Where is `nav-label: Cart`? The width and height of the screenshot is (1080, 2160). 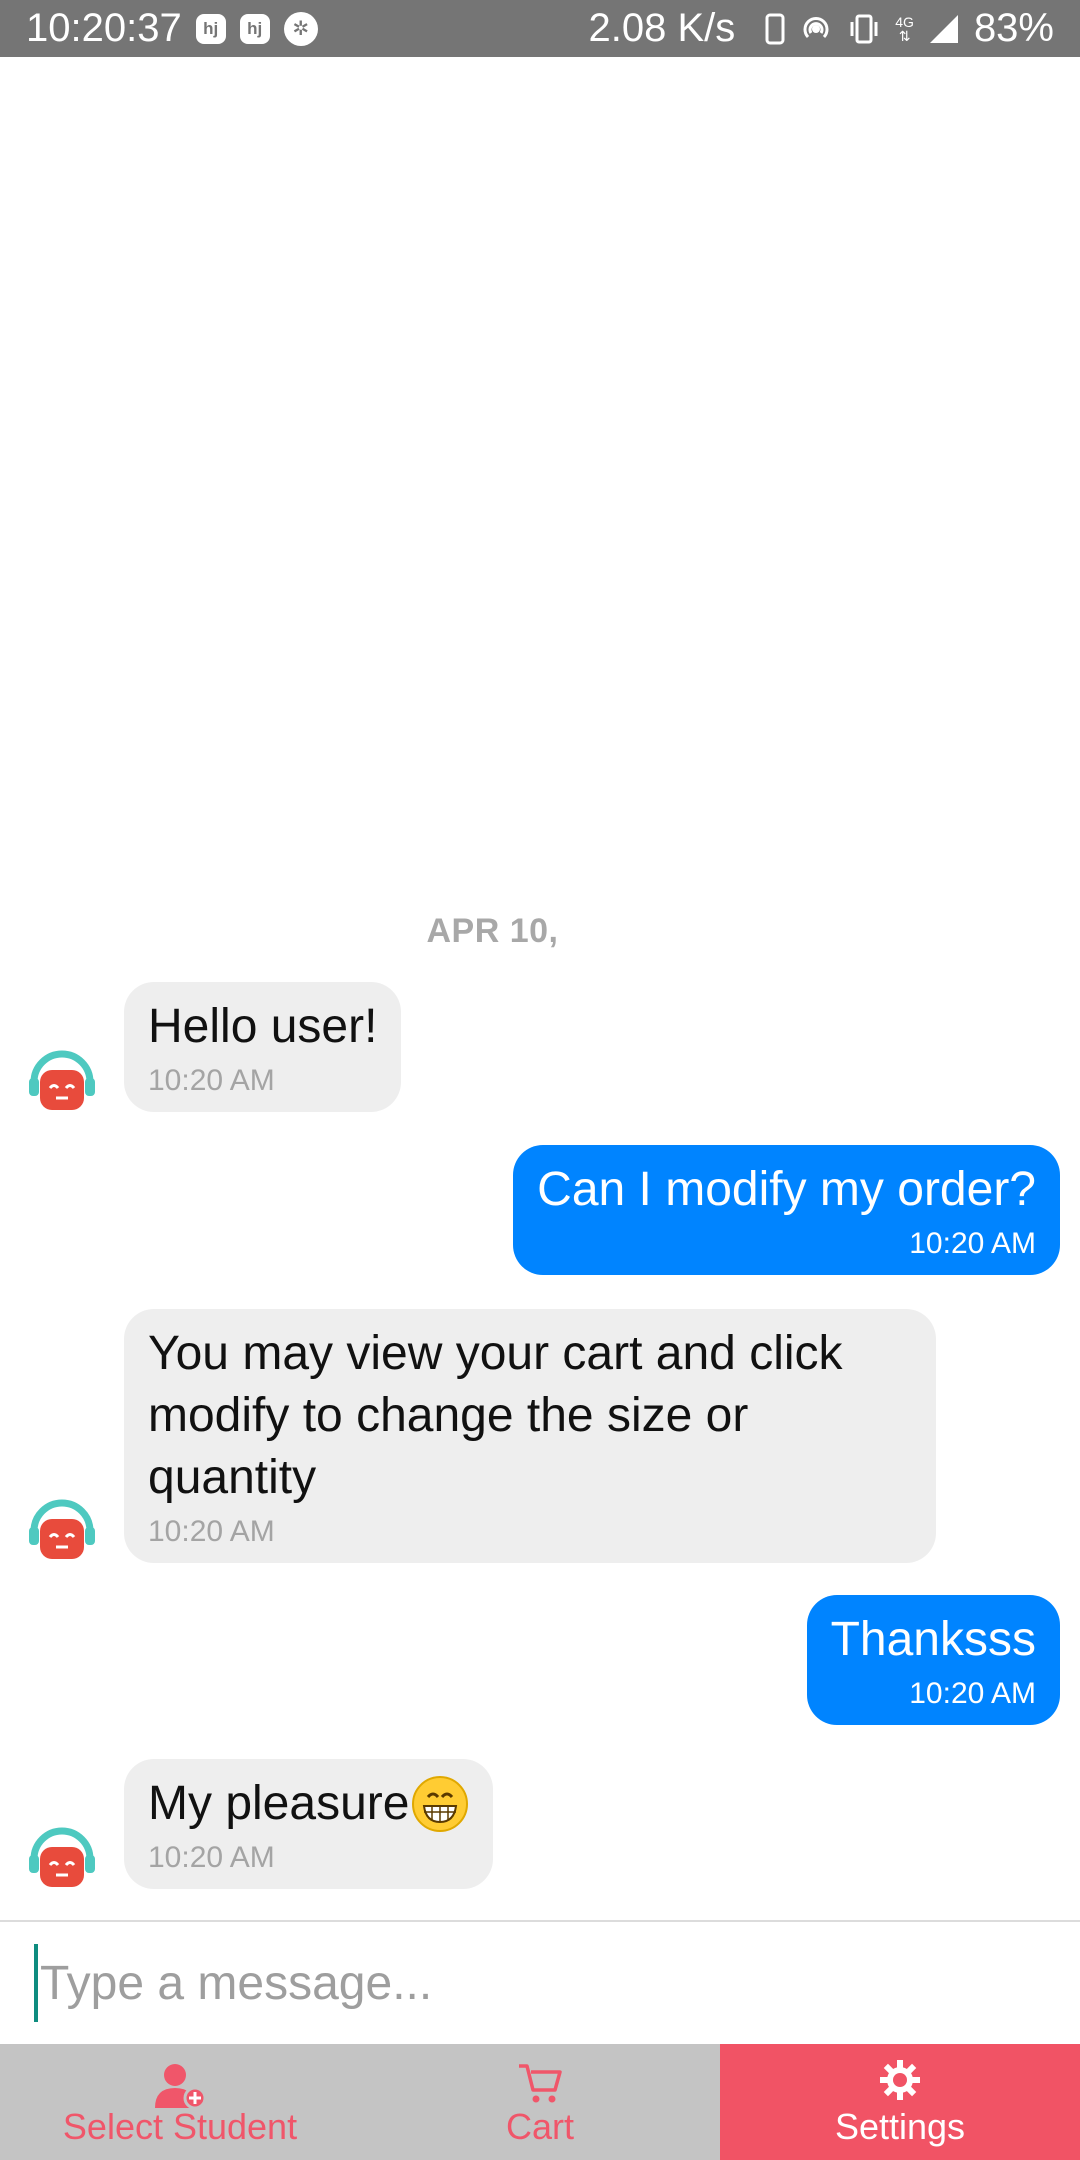 nav-label: Cart is located at coordinates (539, 2126).